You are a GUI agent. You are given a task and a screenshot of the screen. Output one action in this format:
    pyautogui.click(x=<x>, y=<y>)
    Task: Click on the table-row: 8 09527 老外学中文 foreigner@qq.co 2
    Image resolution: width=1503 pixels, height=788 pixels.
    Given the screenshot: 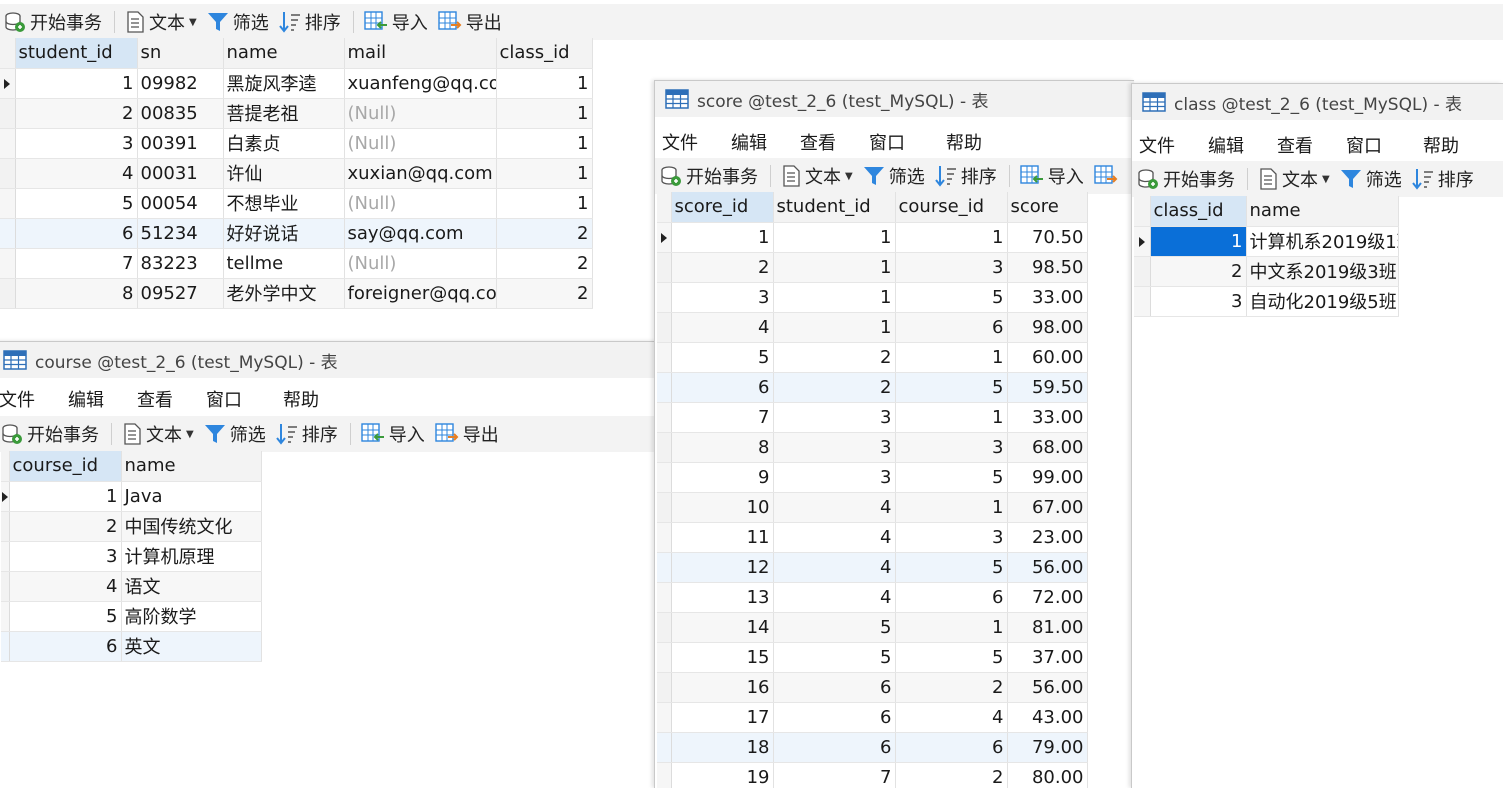 What is the action you would take?
    pyautogui.click(x=296, y=293)
    